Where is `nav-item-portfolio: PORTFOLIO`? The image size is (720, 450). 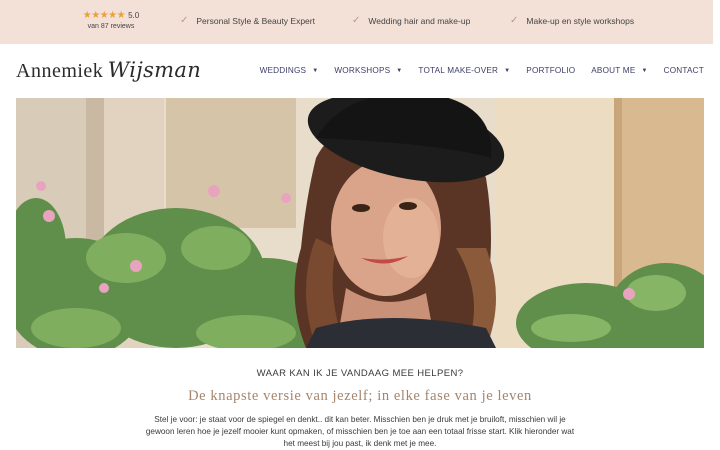 nav-item-portfolio: PORTFOLIO is located at coordinates (550, 70).